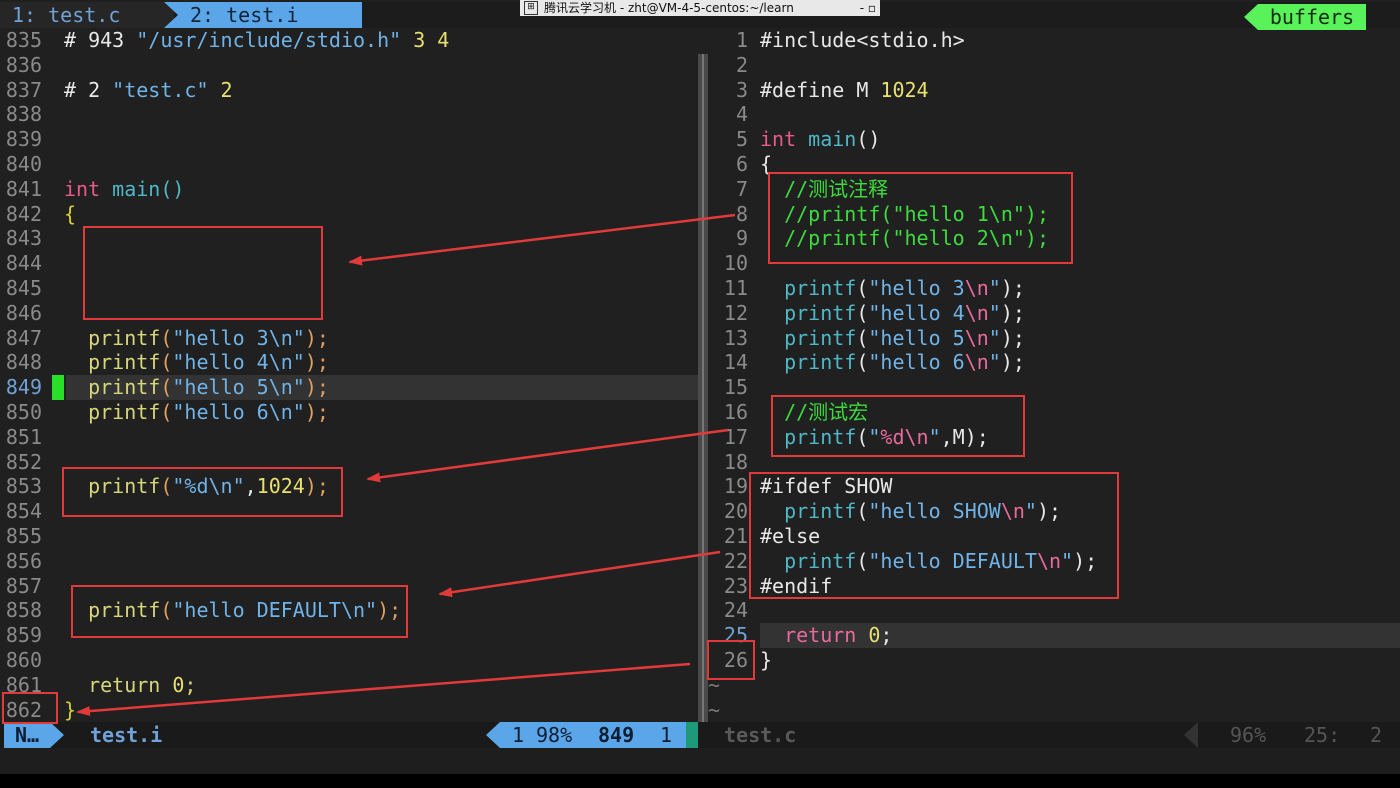  Describe the element at coordinates (1312, 17) in the screenshot. I see `buffers-label: buffers` at that location.